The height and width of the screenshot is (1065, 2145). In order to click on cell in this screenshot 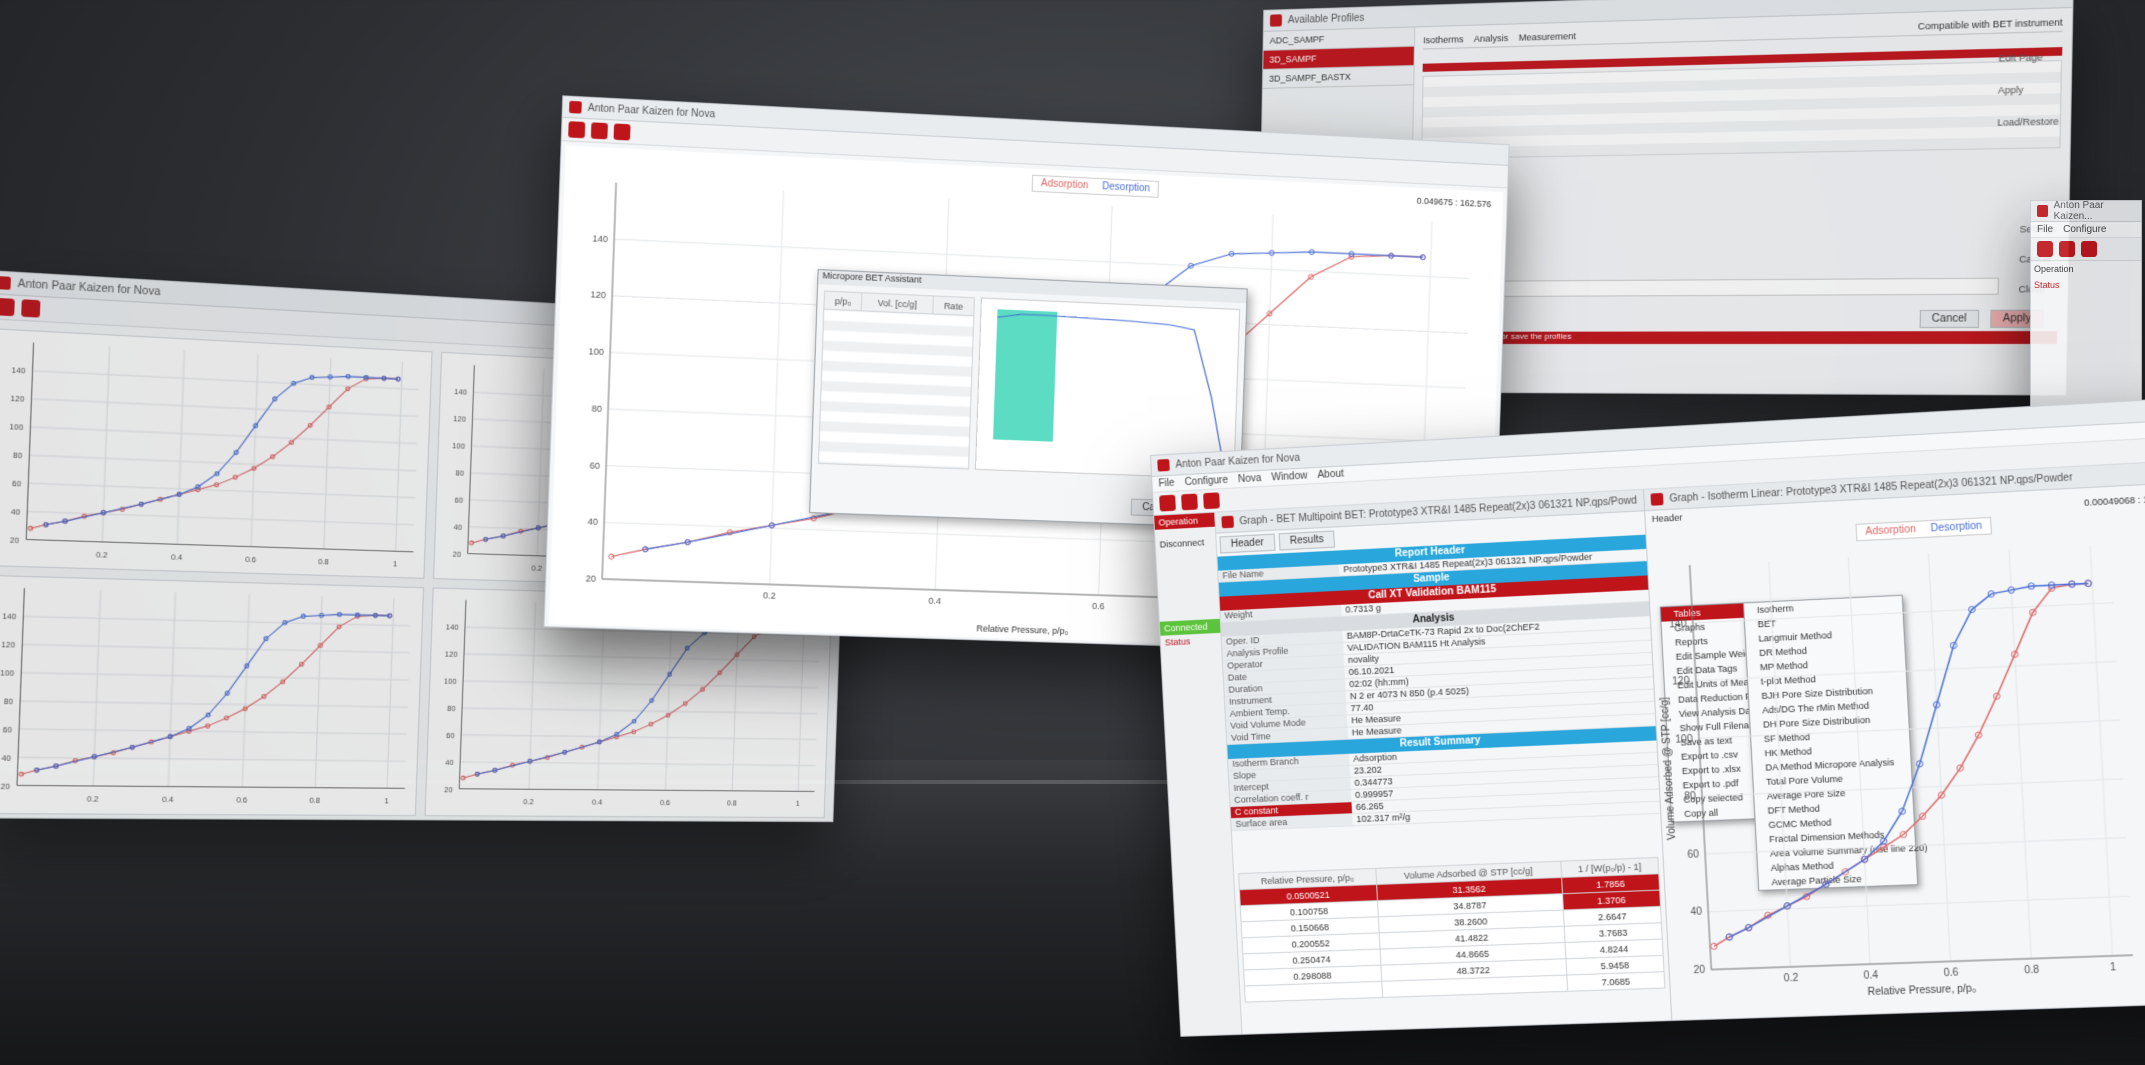, I will do `click(1313, 992)`.